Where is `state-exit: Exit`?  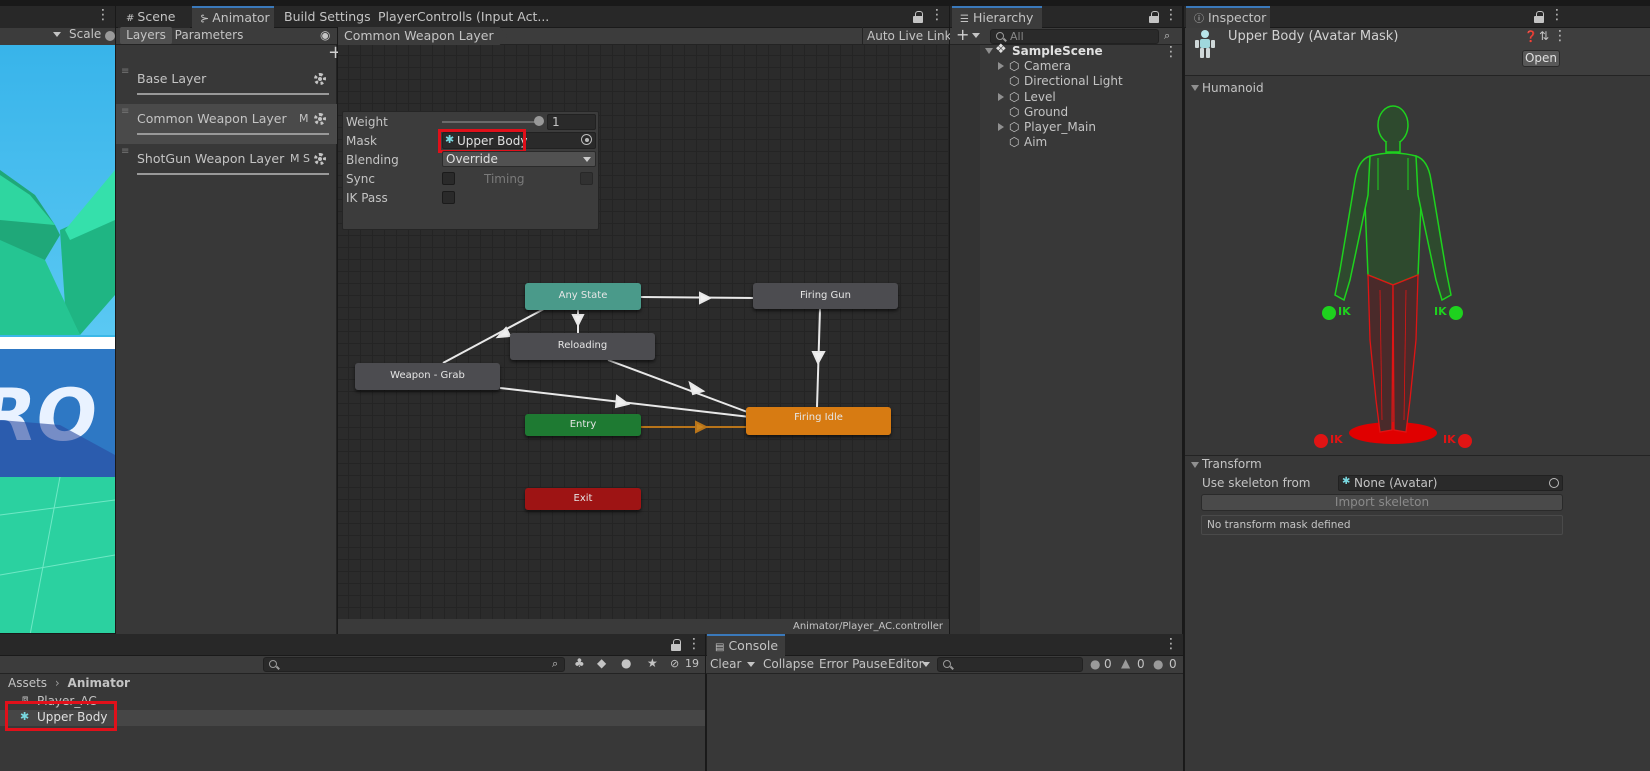
state-exit: Exit is located at coordinates (583, 499).